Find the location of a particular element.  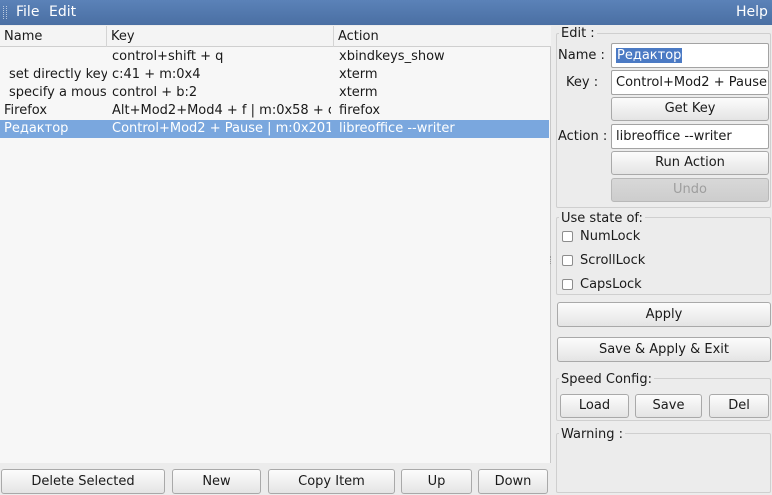

scrolllock-checkbox-row: ScrollLock is located at coordinates (622, 261).